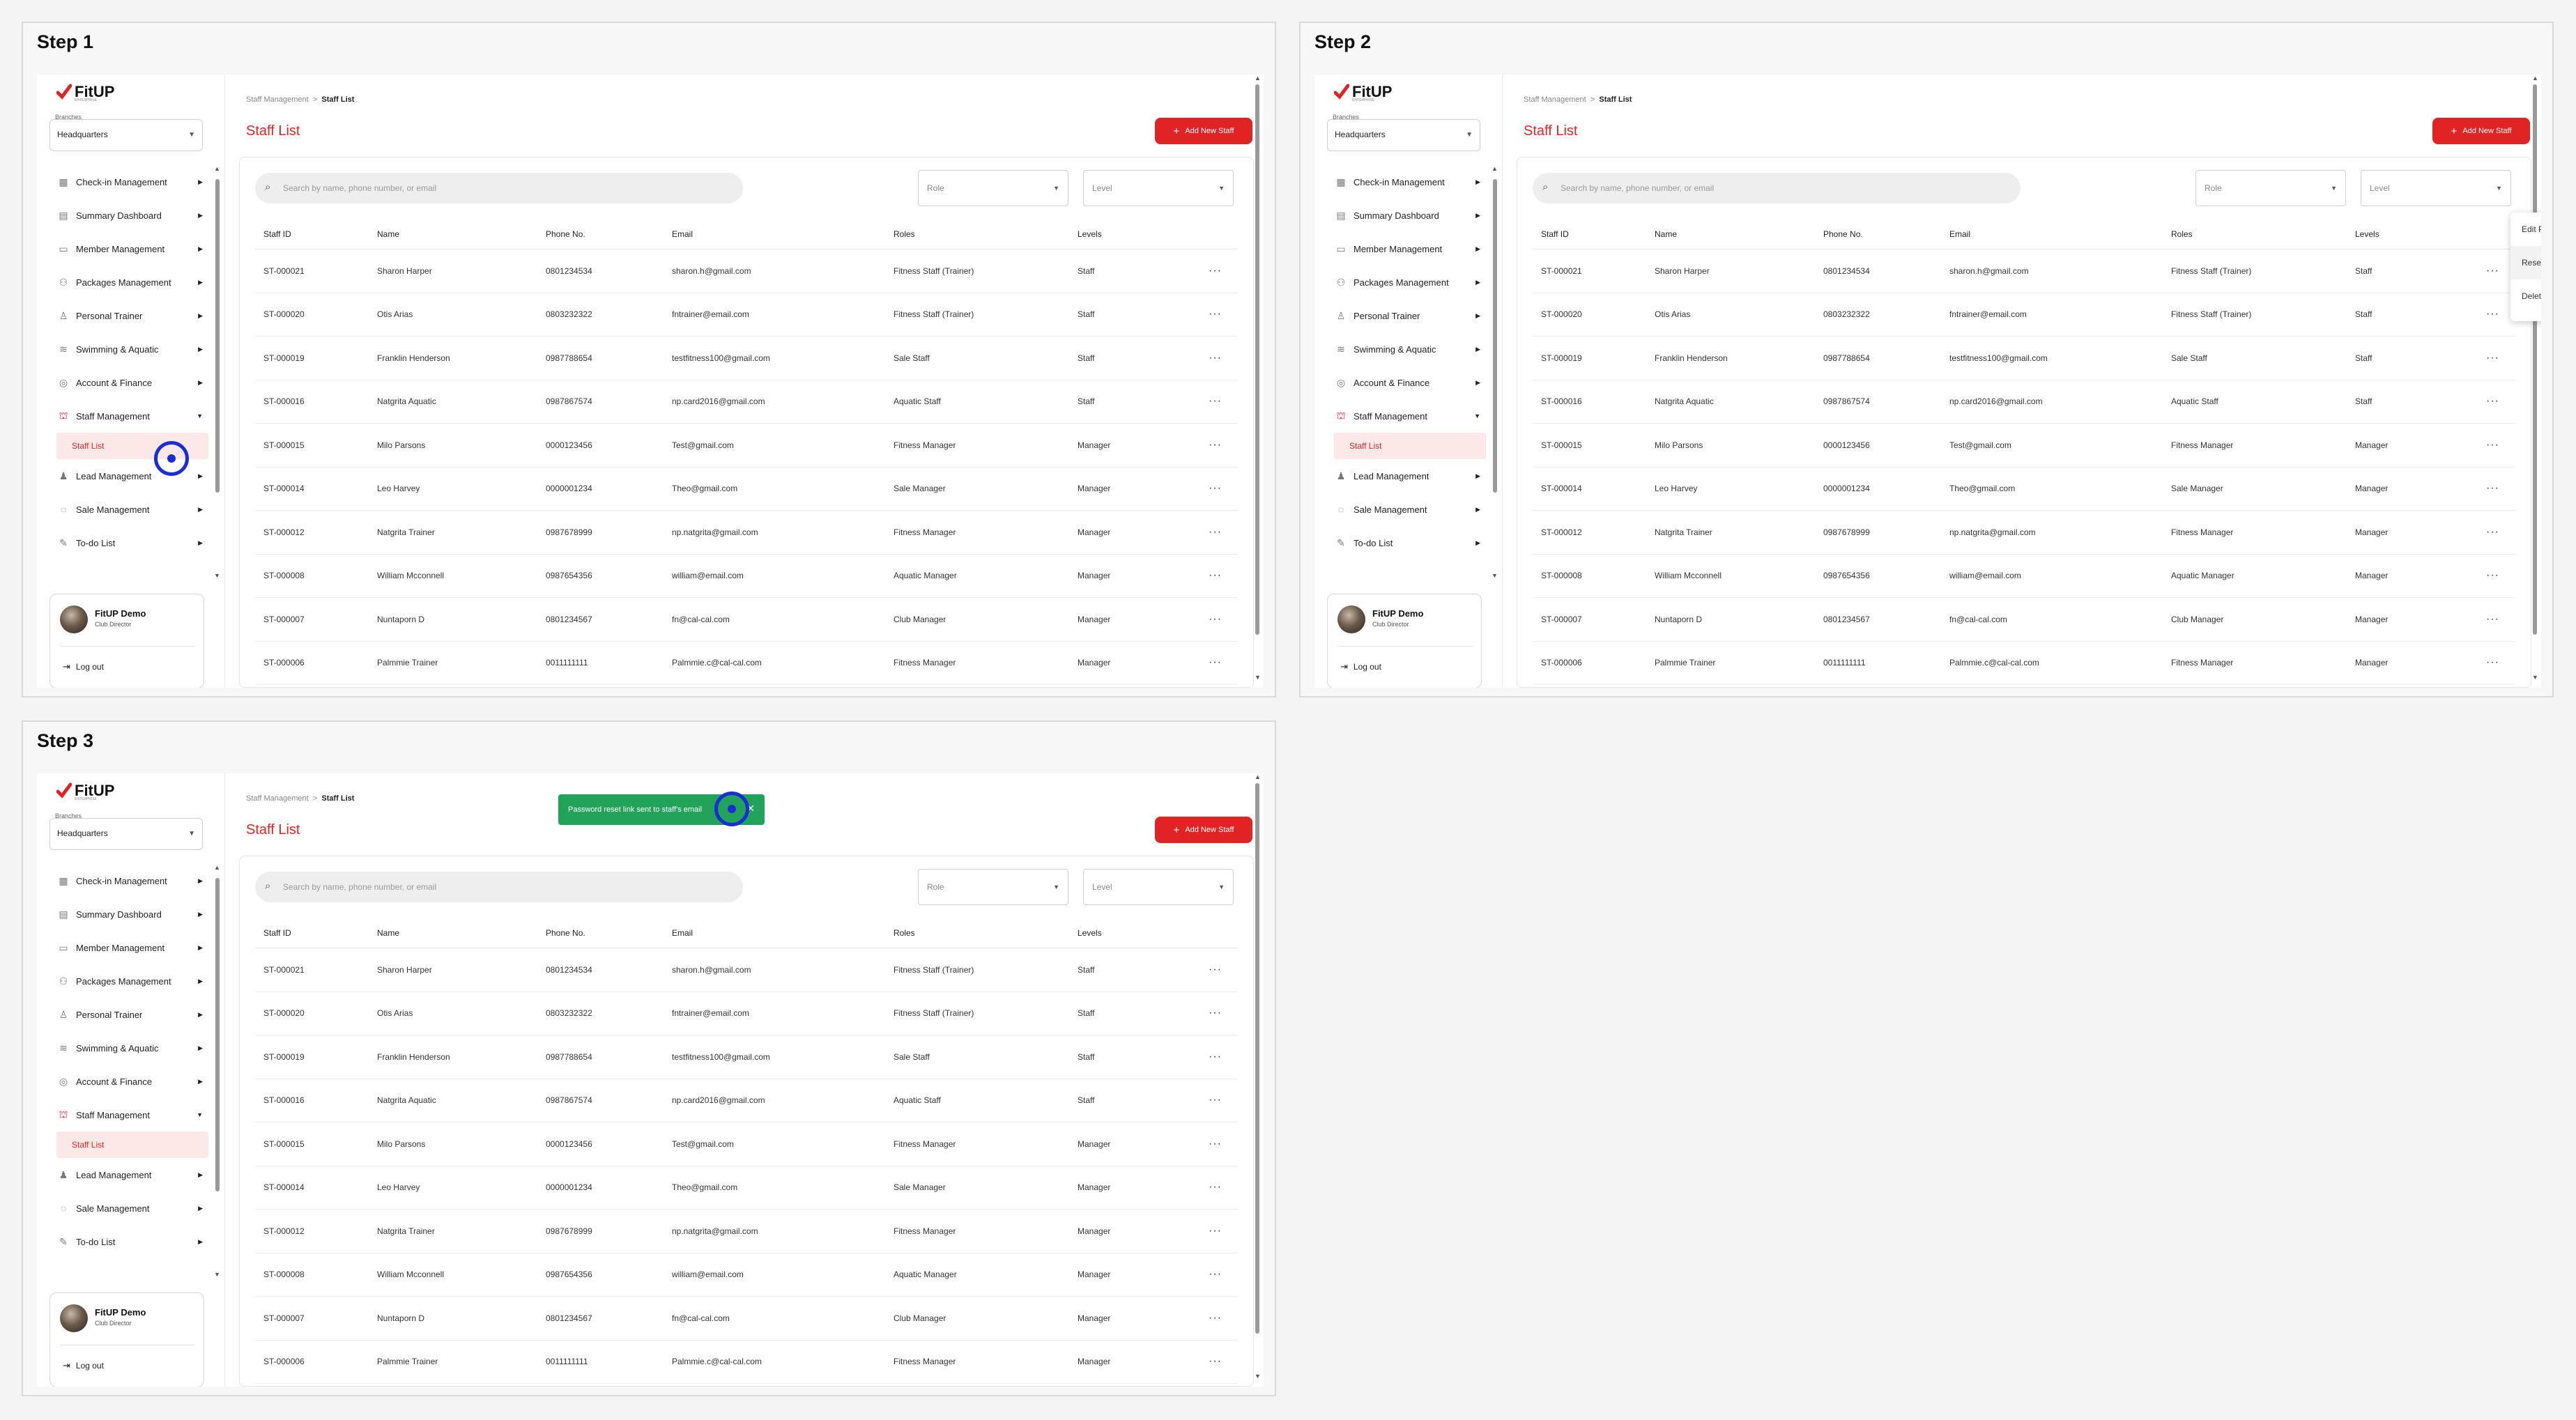 The width and height of the screenshot is (2576, 1420). I want to click on menu-item-delete-staff: Delete Staff, so click(2525, 296).